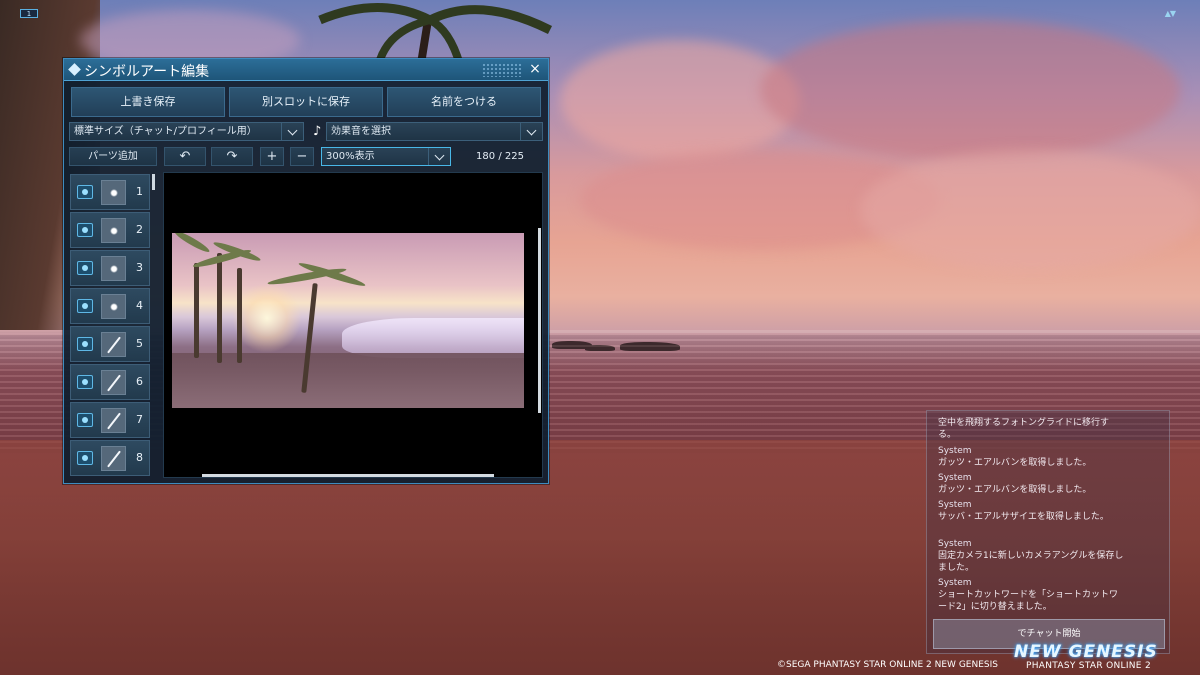  What do you see at coordinates (434, 131) in the screenshot?
I see `sound-effect-select: 効果音を選択` at bounding box center [434, 131].